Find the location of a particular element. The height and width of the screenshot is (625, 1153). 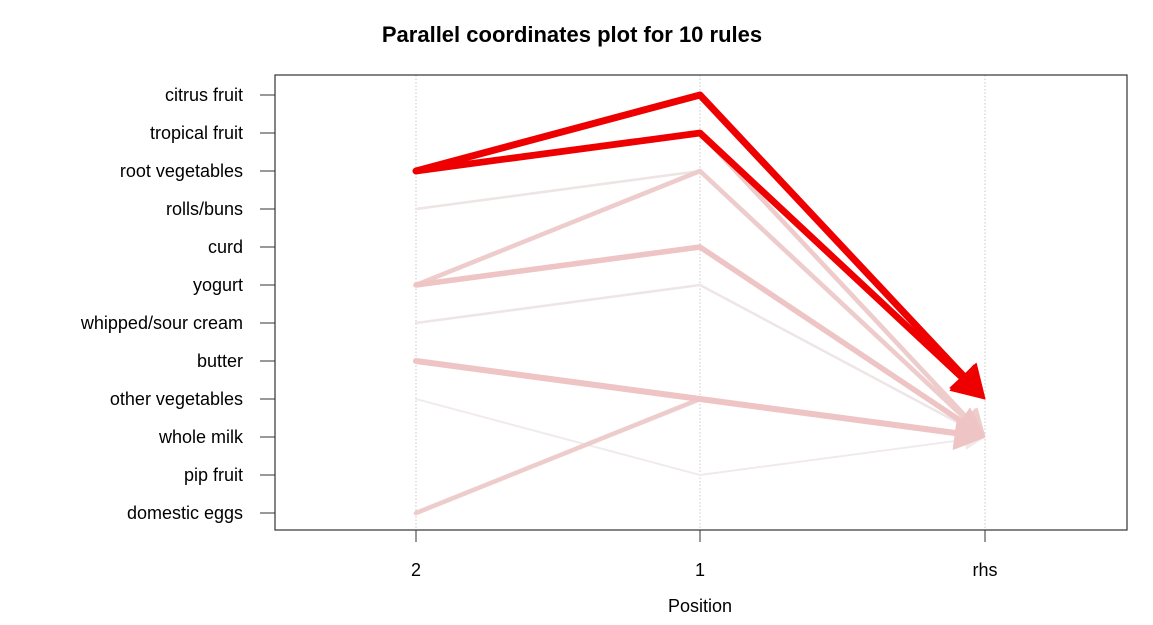

x-tick-label: rhs is located at coordinates (984, 570).